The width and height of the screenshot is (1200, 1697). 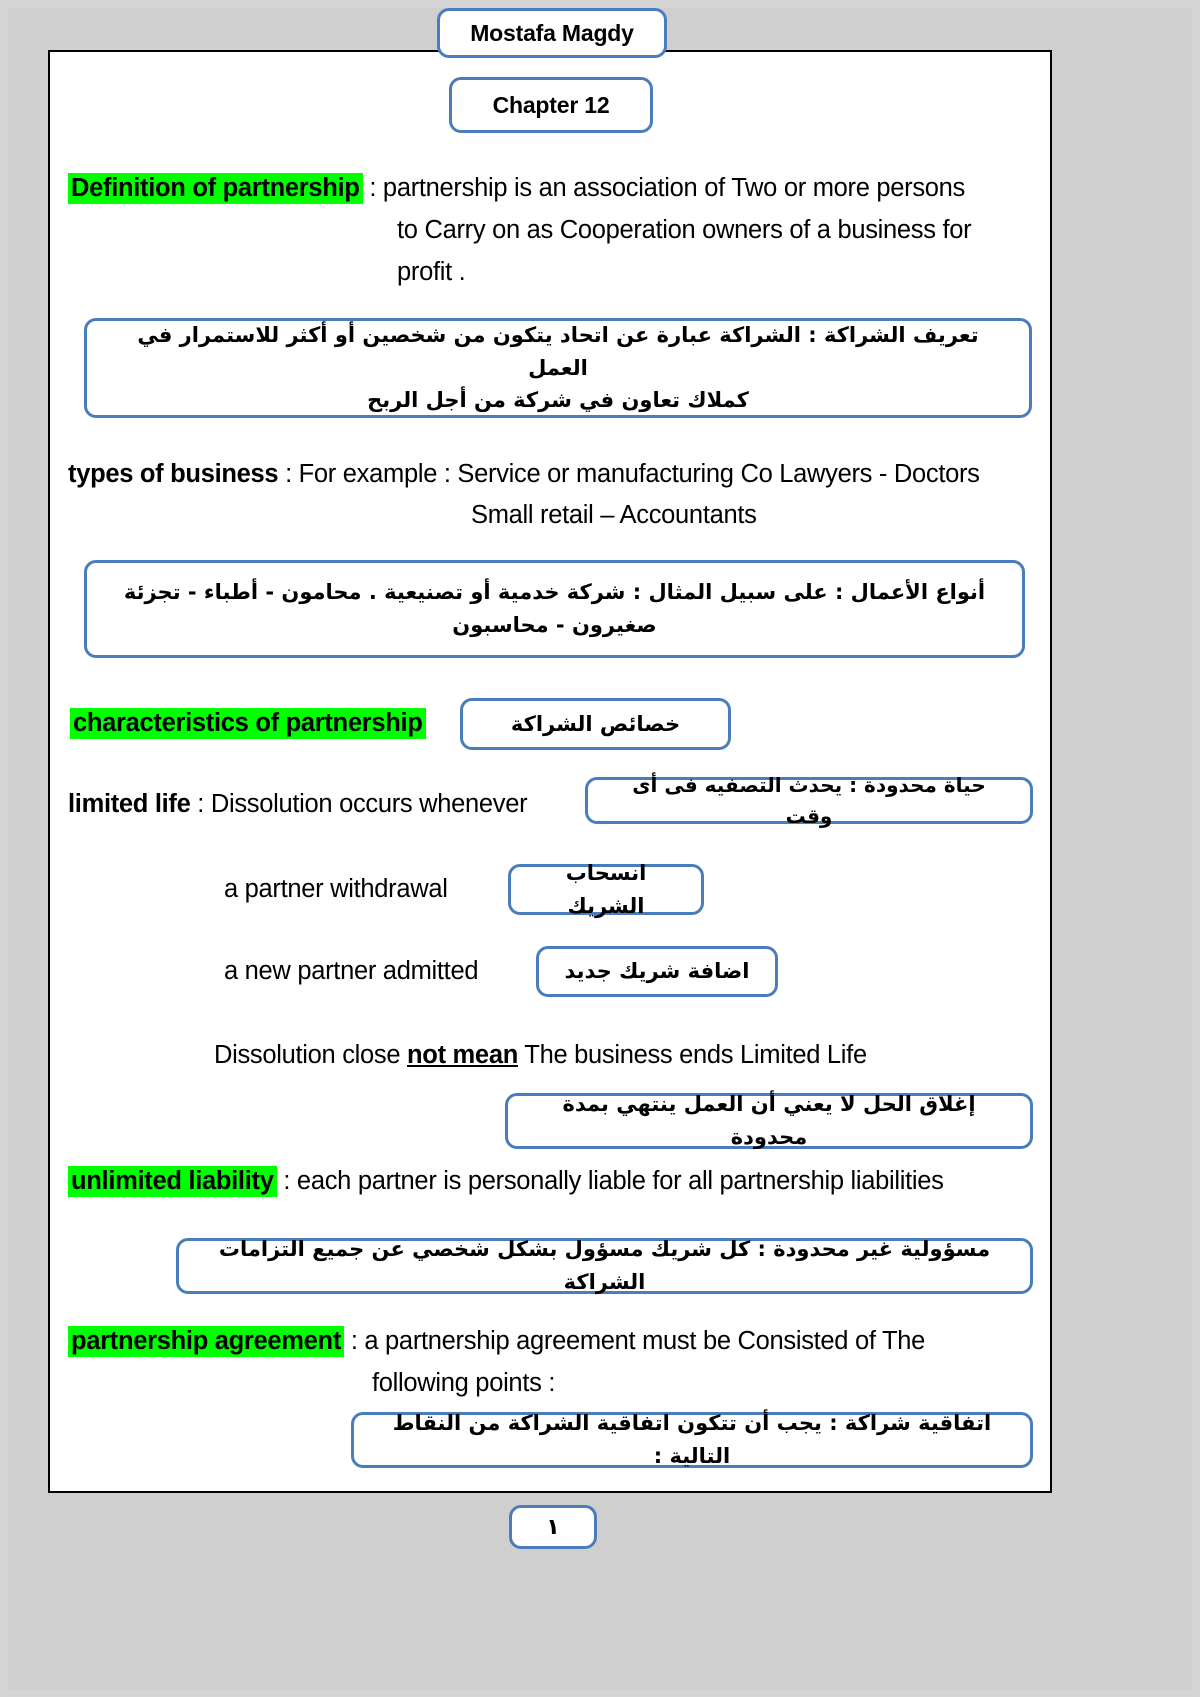 I want to click on author-name-label: Mostafa Magdy, so click(x=552, y=32).